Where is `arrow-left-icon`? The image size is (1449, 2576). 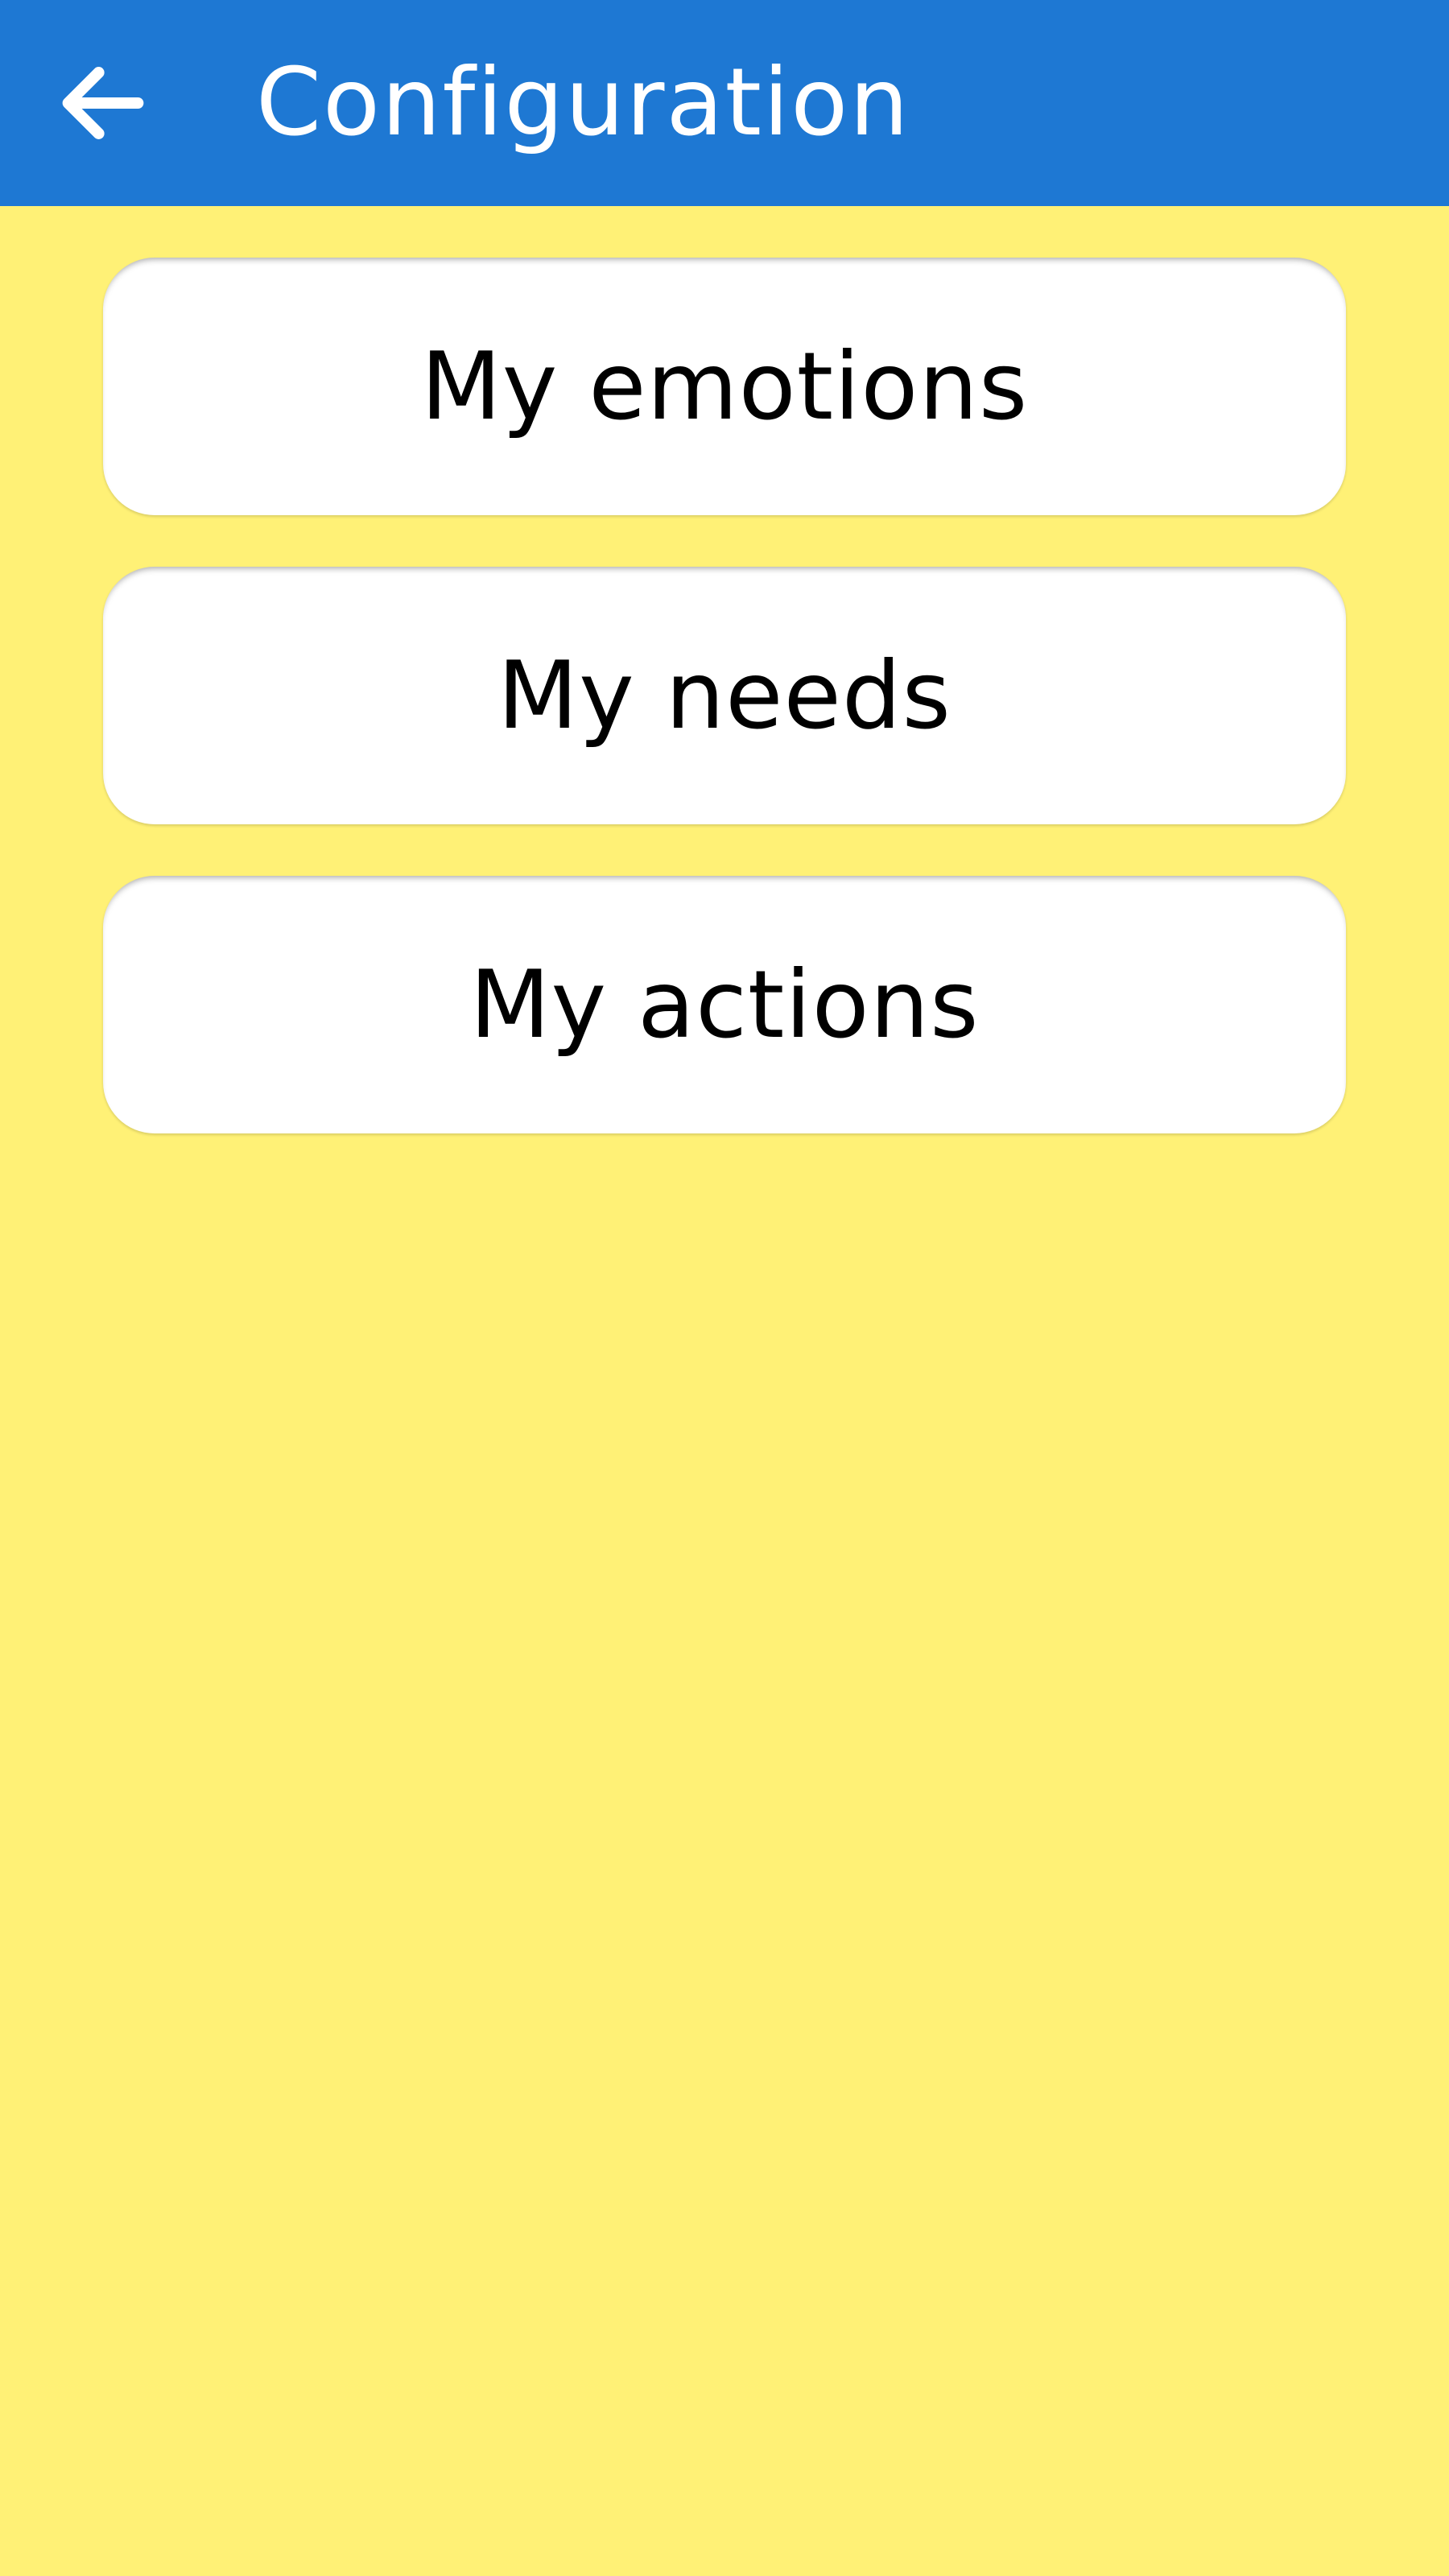
arrow-left-icon is located at coordinates (103, 103).